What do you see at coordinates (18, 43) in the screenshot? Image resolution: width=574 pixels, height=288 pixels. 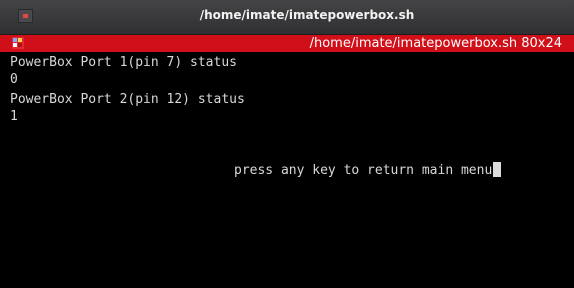 I see `terminal-tab-icon` at bounding box center [18, 43].